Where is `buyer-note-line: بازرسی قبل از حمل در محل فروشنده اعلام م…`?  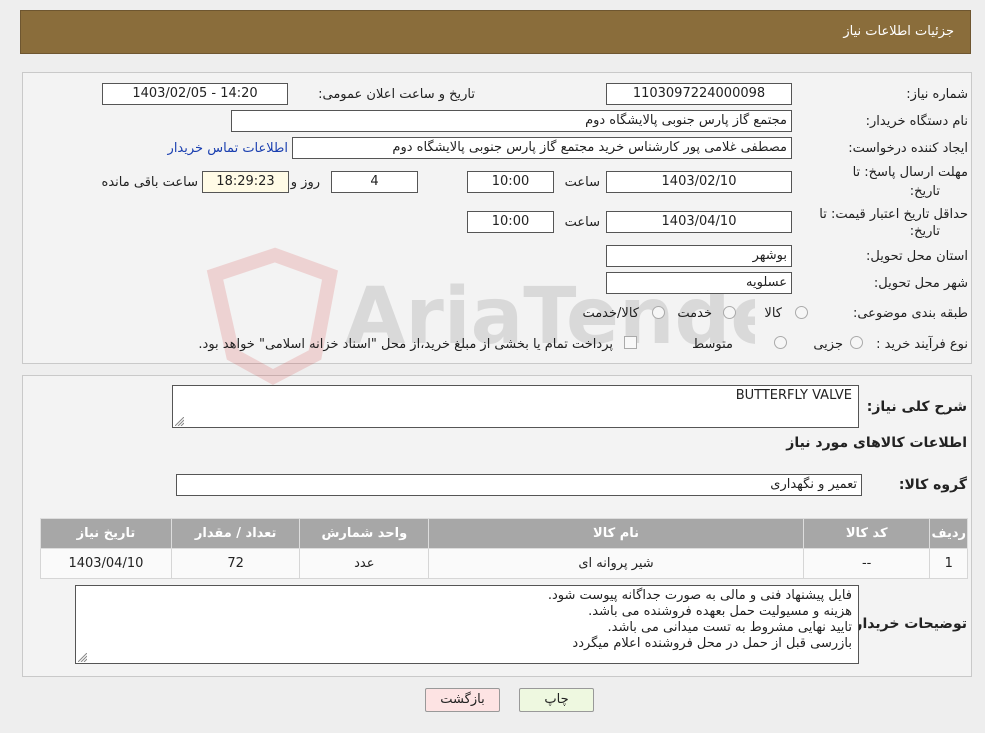
buyer-note-line: بازرسی قبل از حمل در محل فروشنده اعلام م… is located at coordinates (712, 643).